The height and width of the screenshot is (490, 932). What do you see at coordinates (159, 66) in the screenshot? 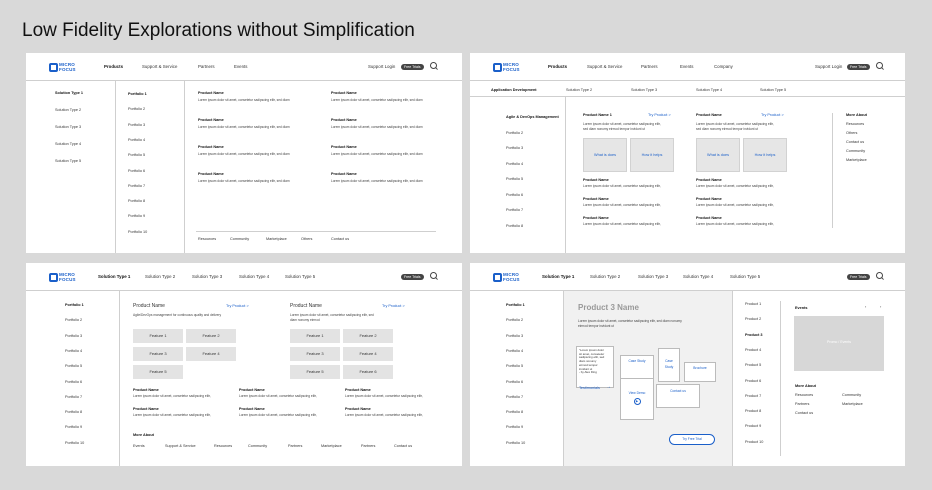
I see `nav-support: Support & Service` at bounding box center [159, 66].